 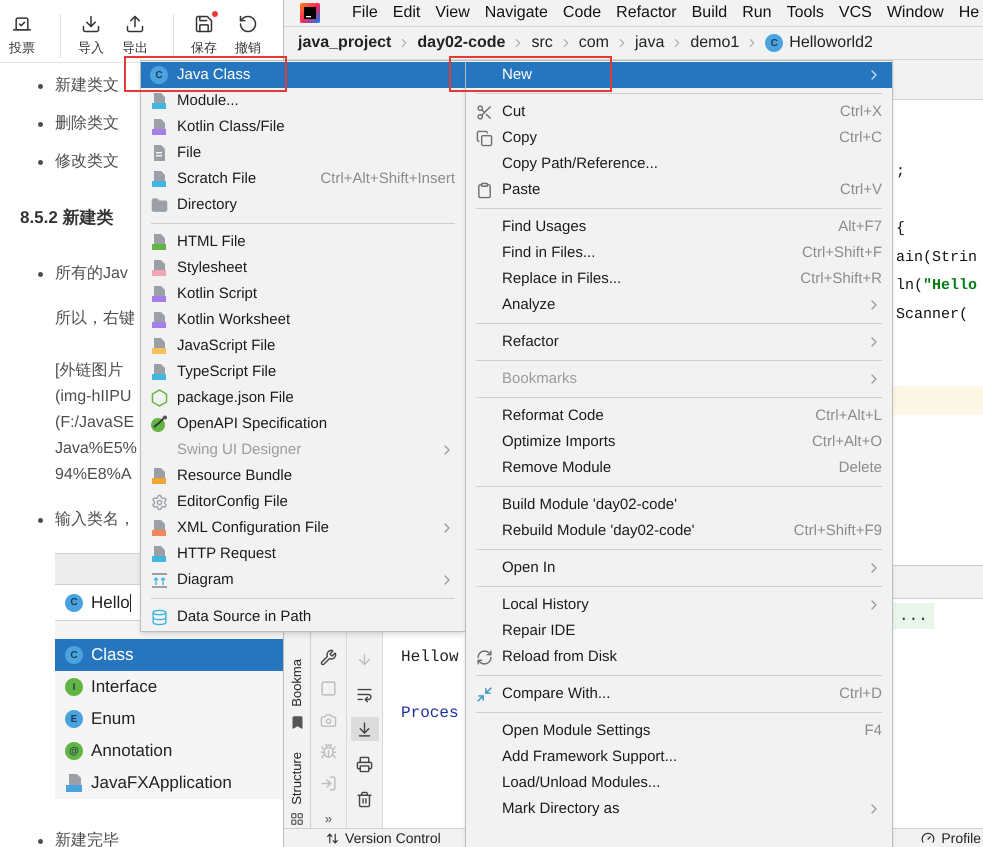 What do you see at coordinates (303, 320) in the screenshot?
I see `menu-item: Kotlin Worksheet` at bounding box center [303, 320].